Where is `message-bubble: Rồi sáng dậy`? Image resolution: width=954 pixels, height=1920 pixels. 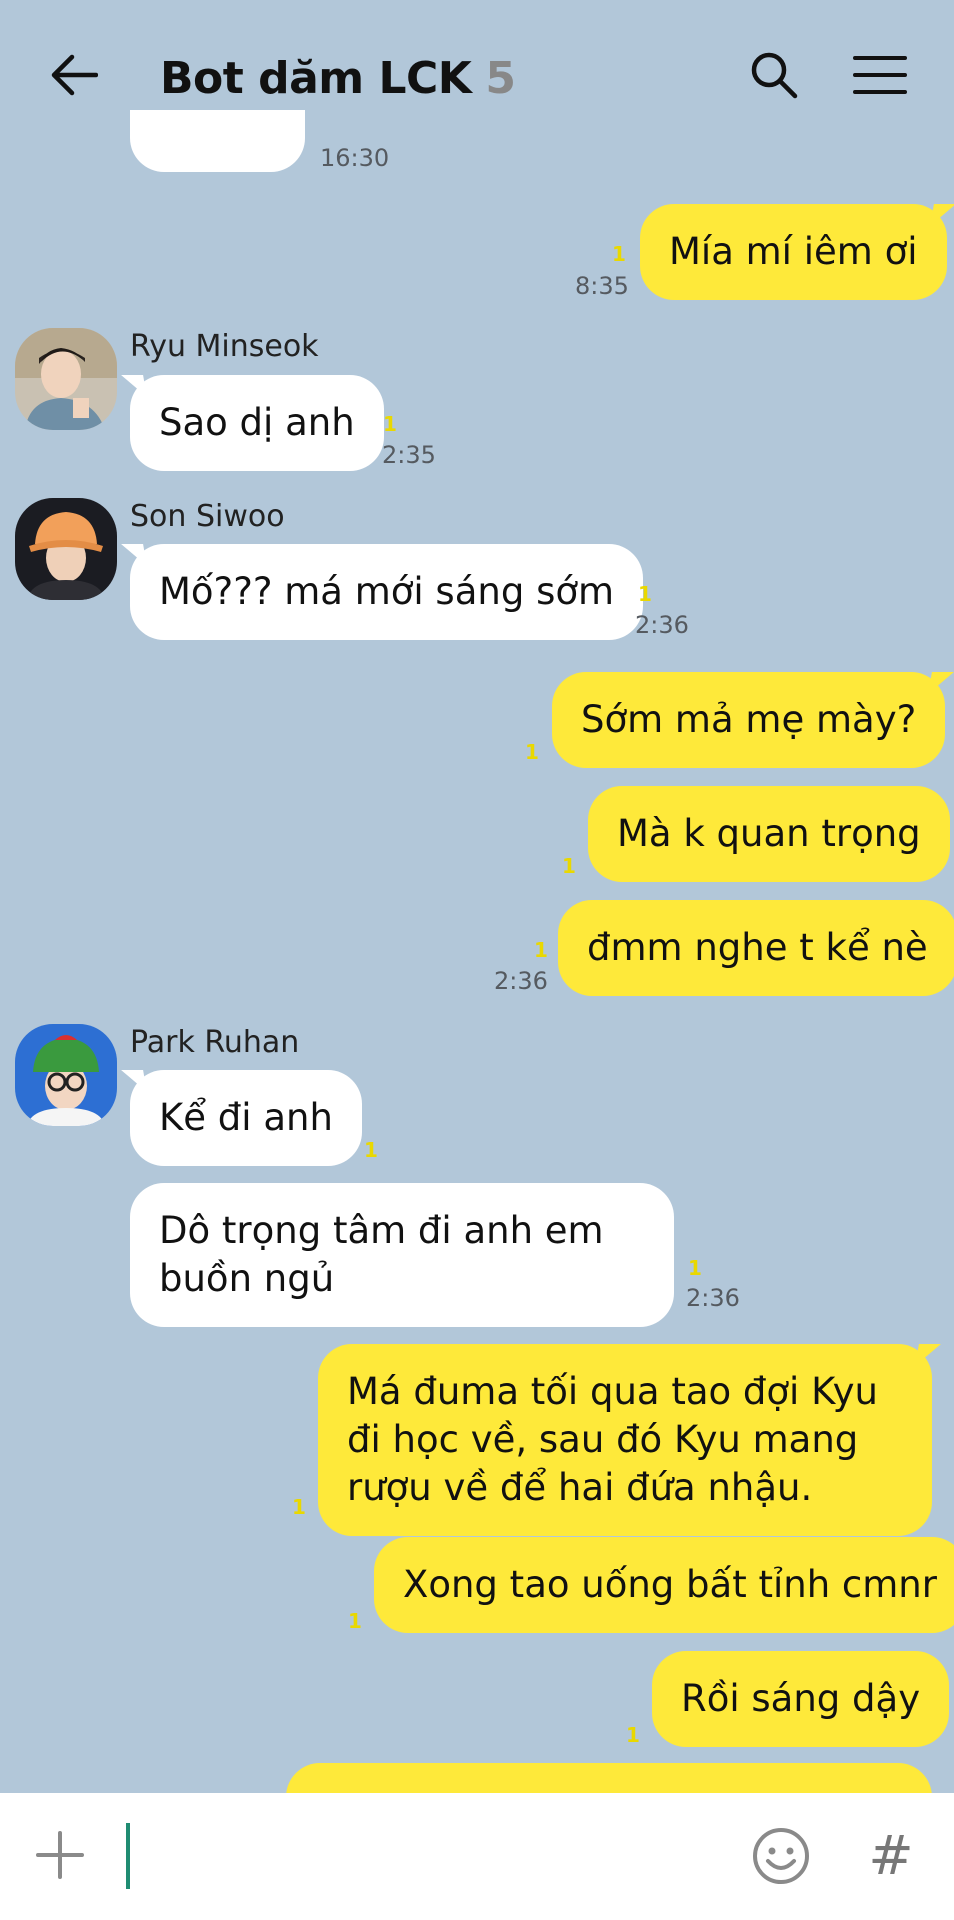
message-bubble: Rồi sáng dậy is located at coordinates (801, 1699).